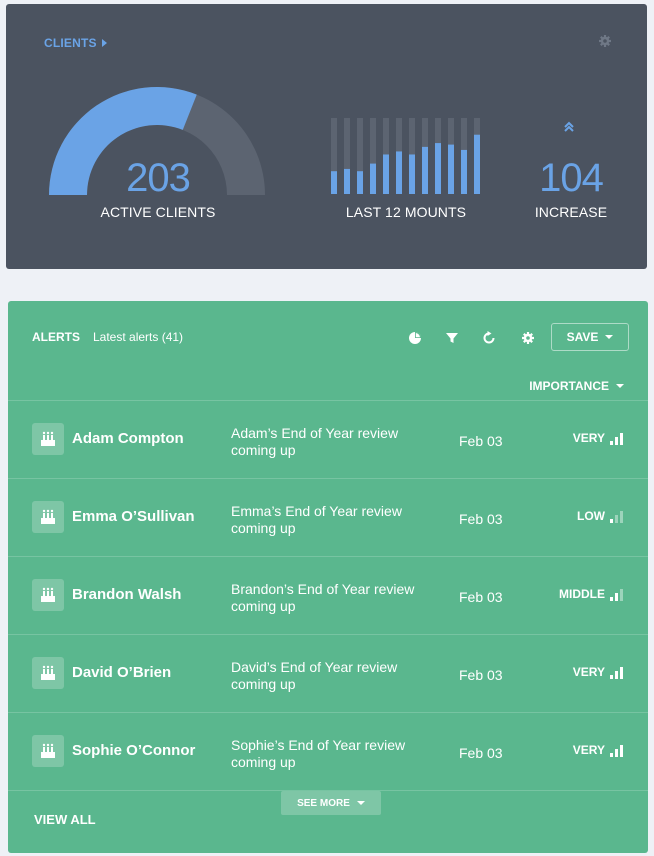 Image resolution: width=654 pixels, height=856 pixels. What do you see at coordinates (122, 672) in the screenshot?
I see `alert-client-name: David O’Brien` at bounding box center [122, 672].